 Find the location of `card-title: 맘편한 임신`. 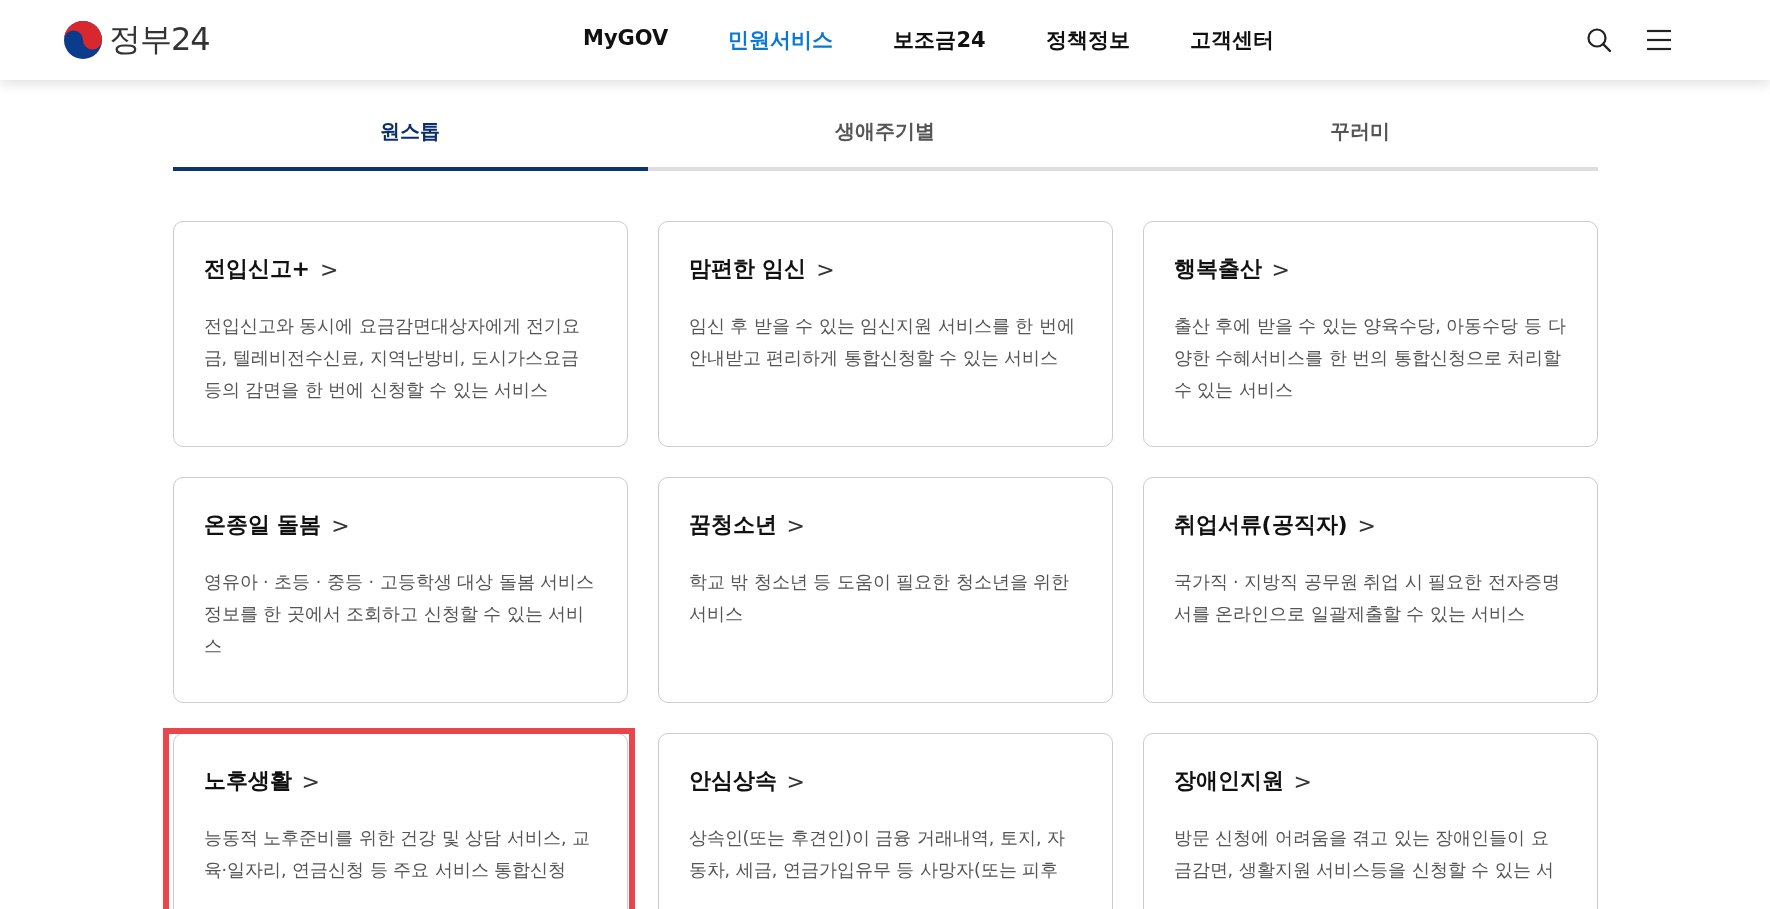

card-title: 맘편한 임신 is located at coordinates (747, 269).